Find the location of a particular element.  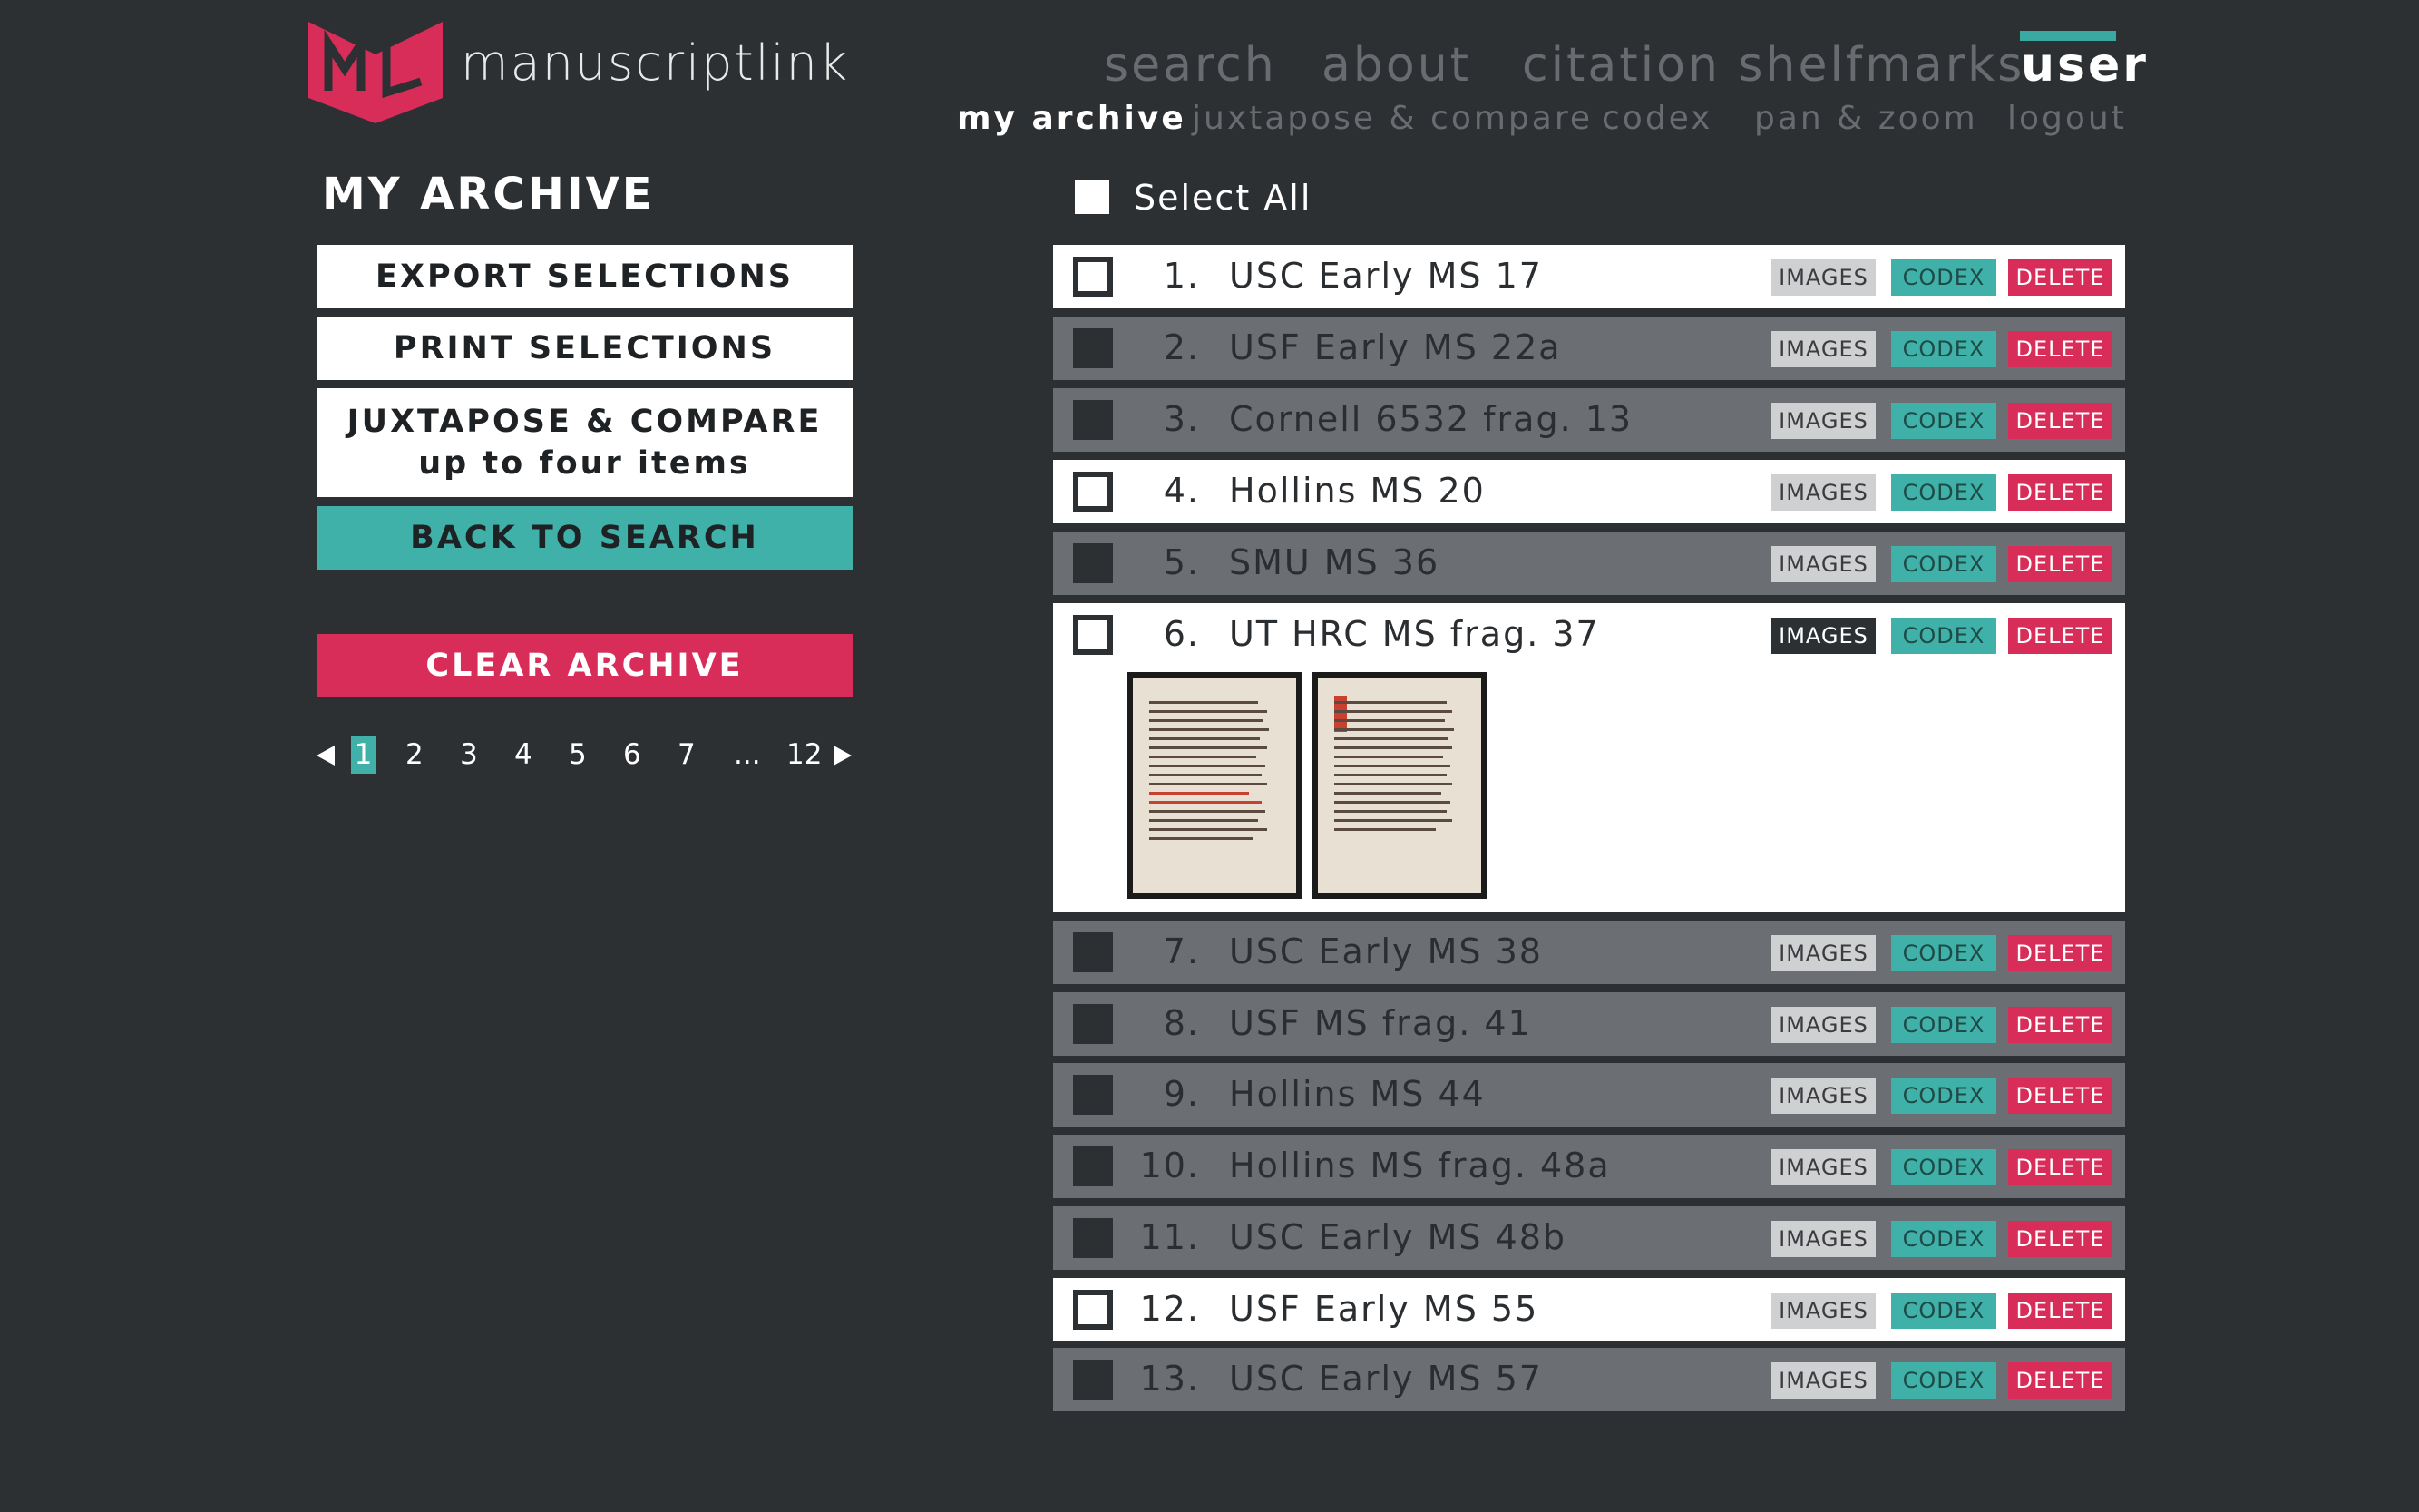

page-link-2: 2 is located at coordinates (415, 754).